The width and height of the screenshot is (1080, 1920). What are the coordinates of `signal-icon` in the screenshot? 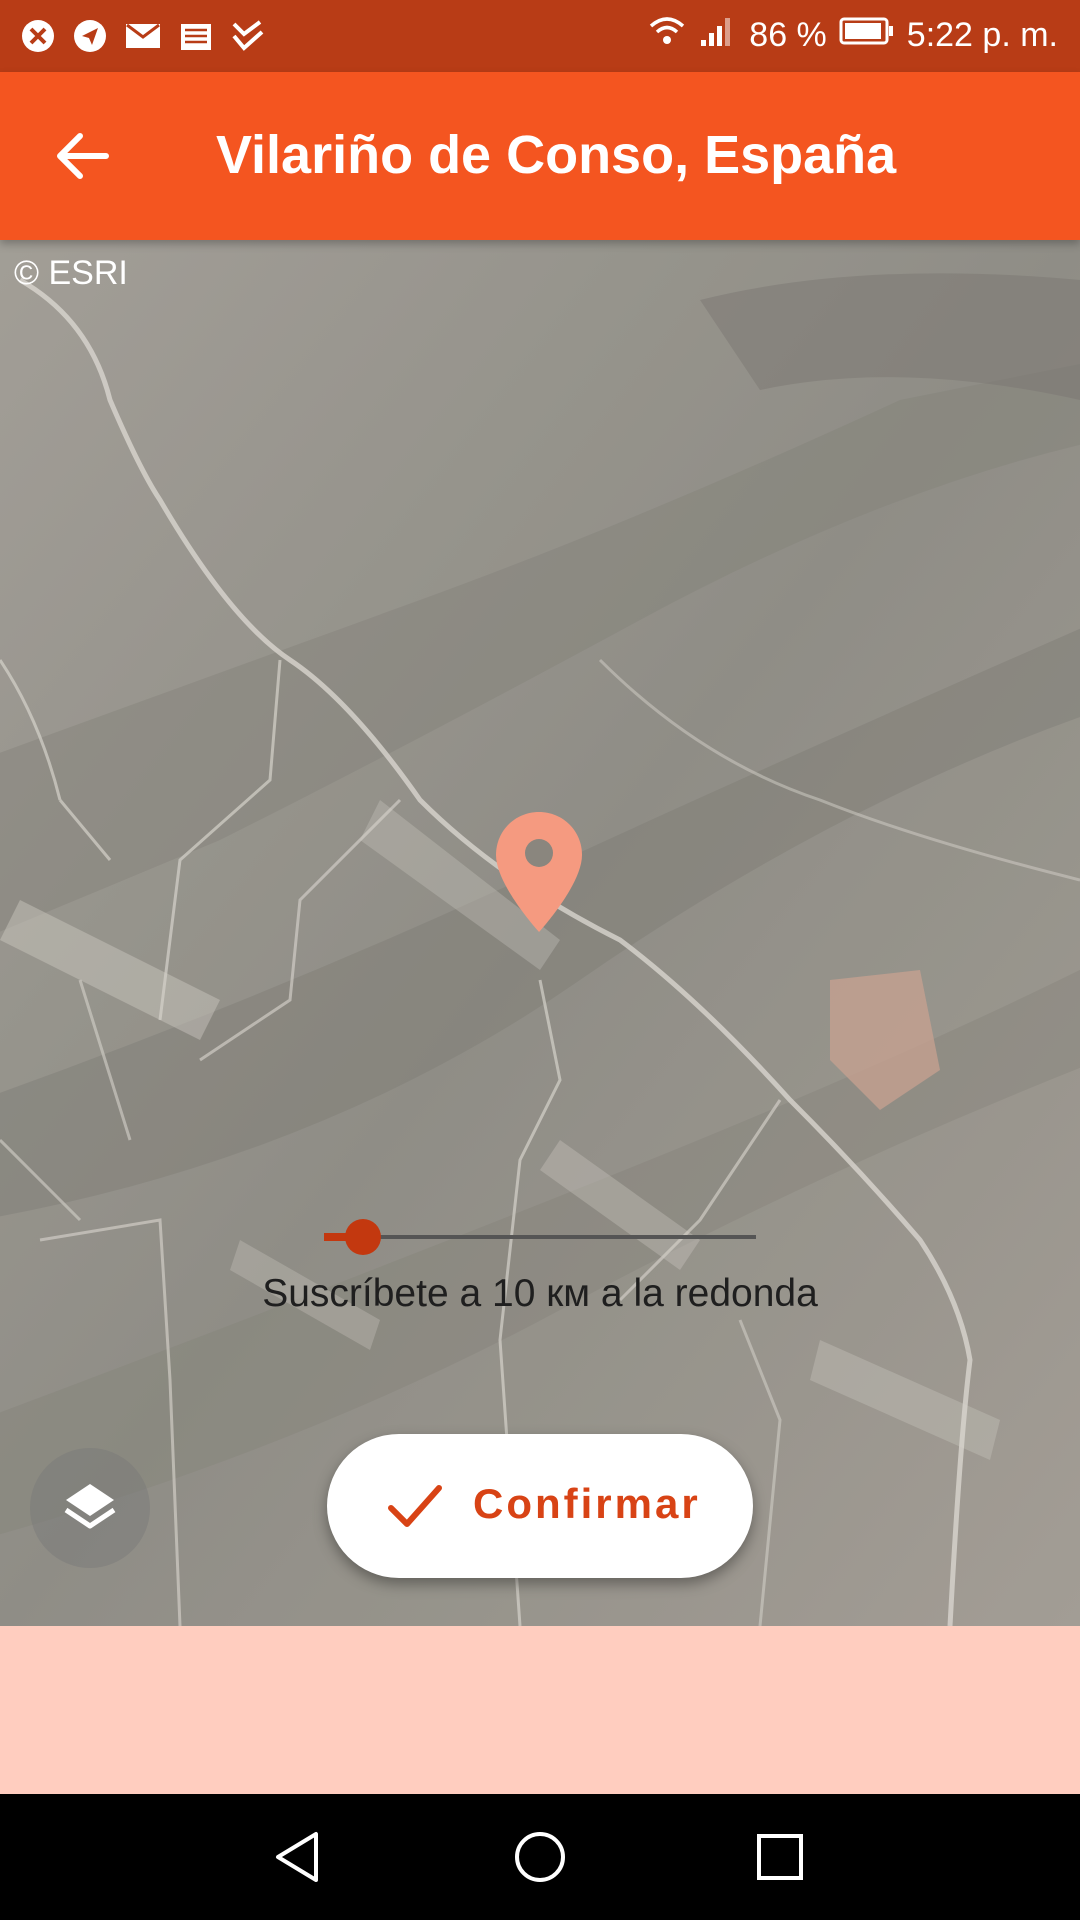 It's located at (718, 35).